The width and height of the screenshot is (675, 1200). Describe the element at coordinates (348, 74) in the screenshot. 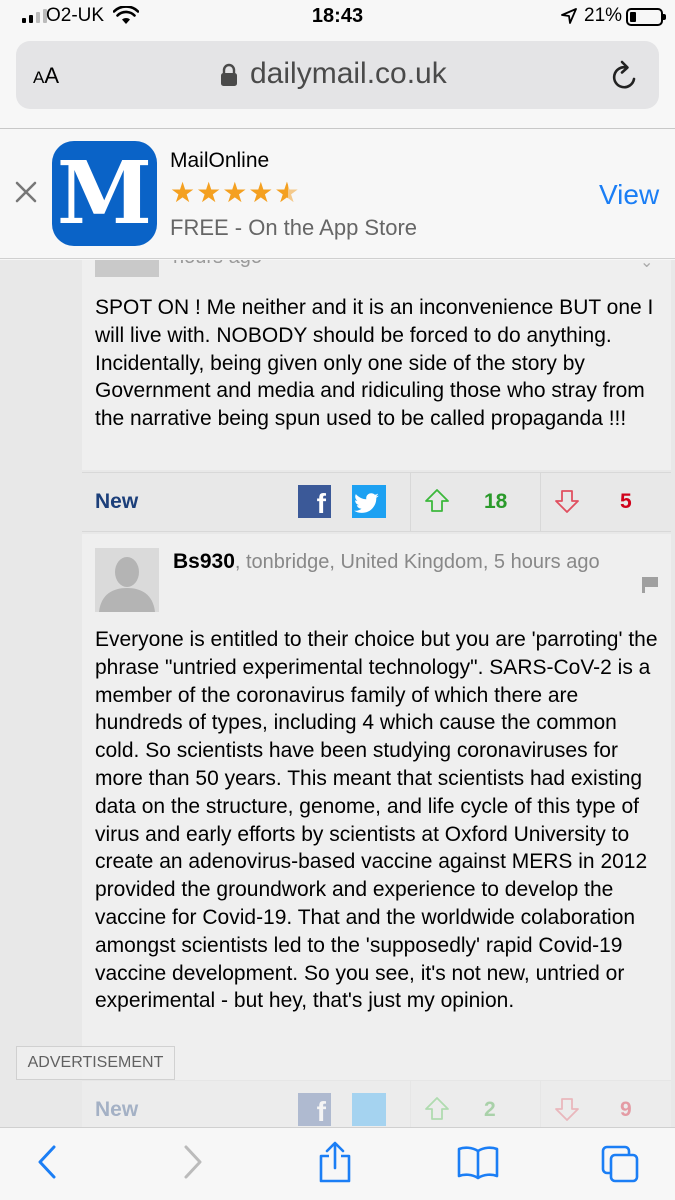

I see `url-domain: dailymail.co.uk` at that location.